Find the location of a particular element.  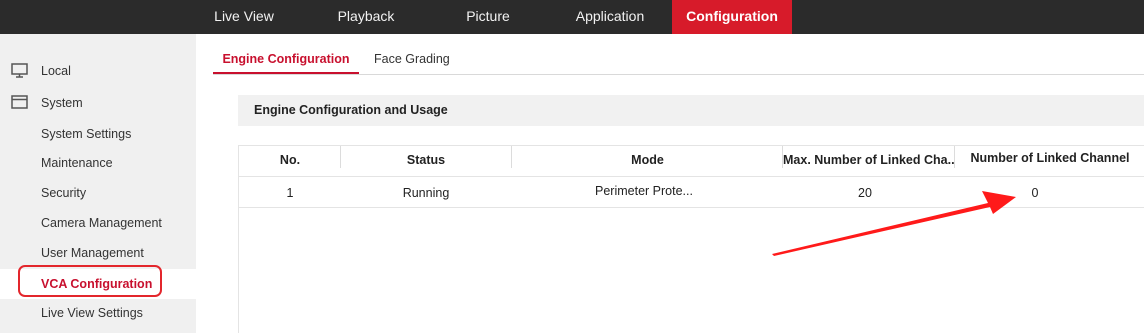

sidebar-item-label: Live View Settings is located at coordinates (92, 313).